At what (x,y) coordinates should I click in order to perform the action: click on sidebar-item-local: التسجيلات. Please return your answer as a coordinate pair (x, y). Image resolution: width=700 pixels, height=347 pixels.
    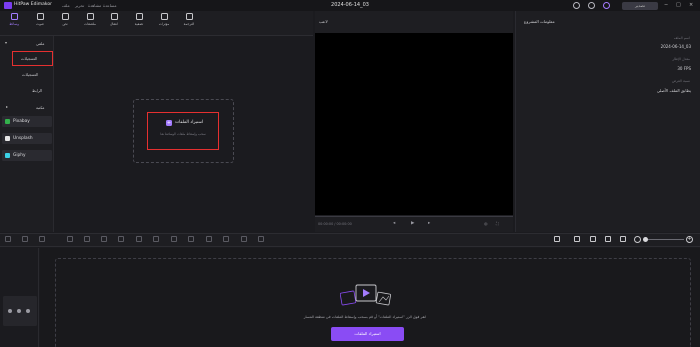
    Looking at the image, I should click on (32, 58).